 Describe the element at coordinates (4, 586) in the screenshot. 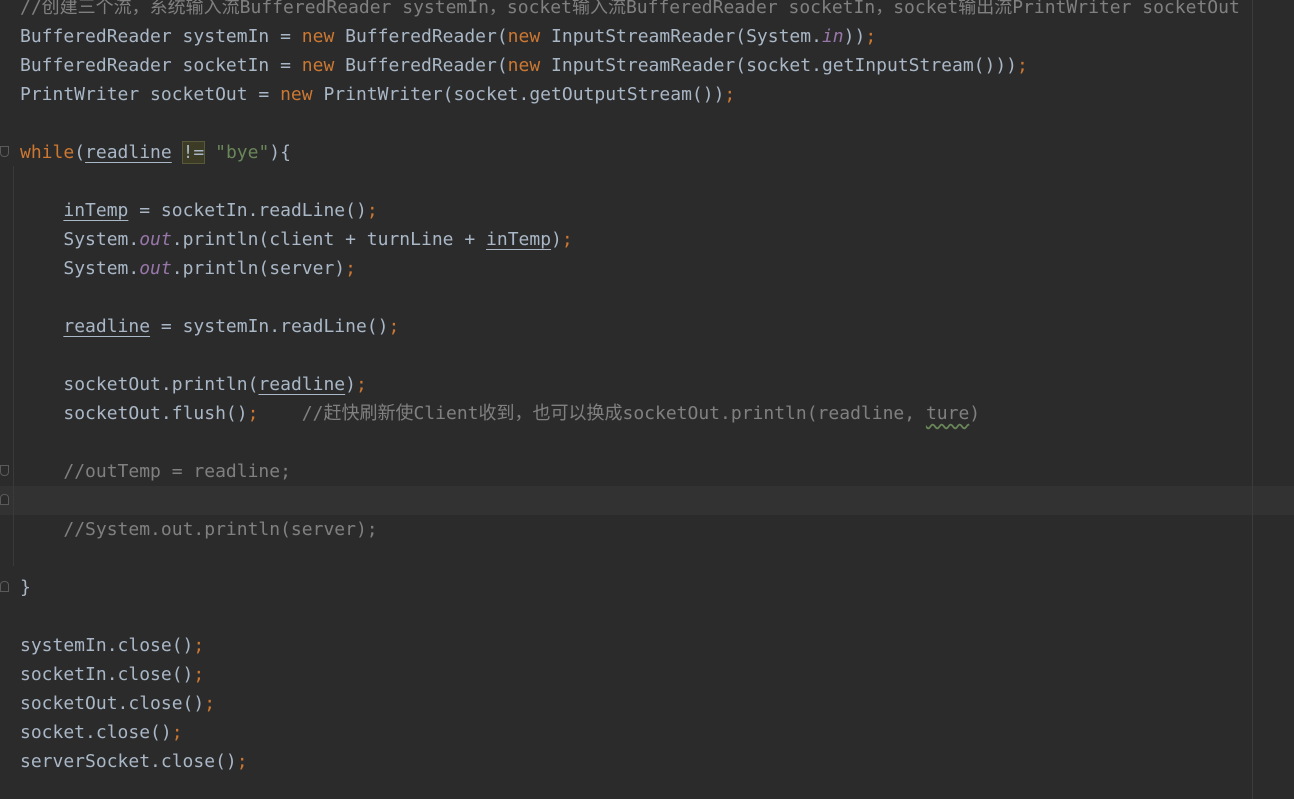

I see `fold-close-icon` at that location.